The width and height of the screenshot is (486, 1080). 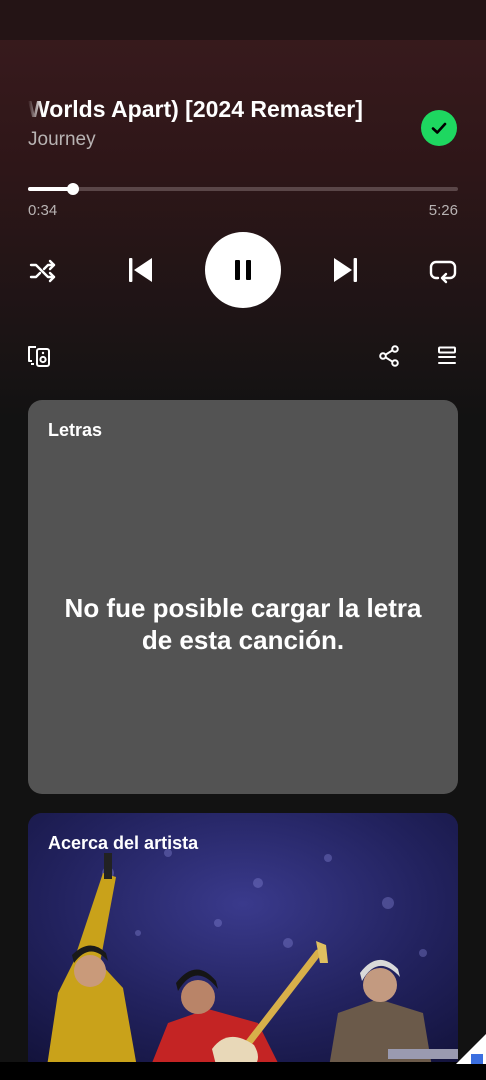 I want to click on pause-icon, so click(x=243, y=270).